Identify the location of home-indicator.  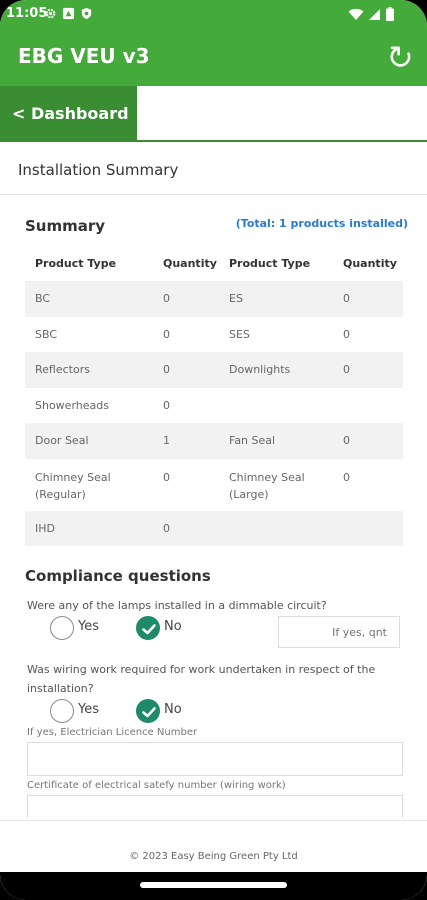
(213, 885).